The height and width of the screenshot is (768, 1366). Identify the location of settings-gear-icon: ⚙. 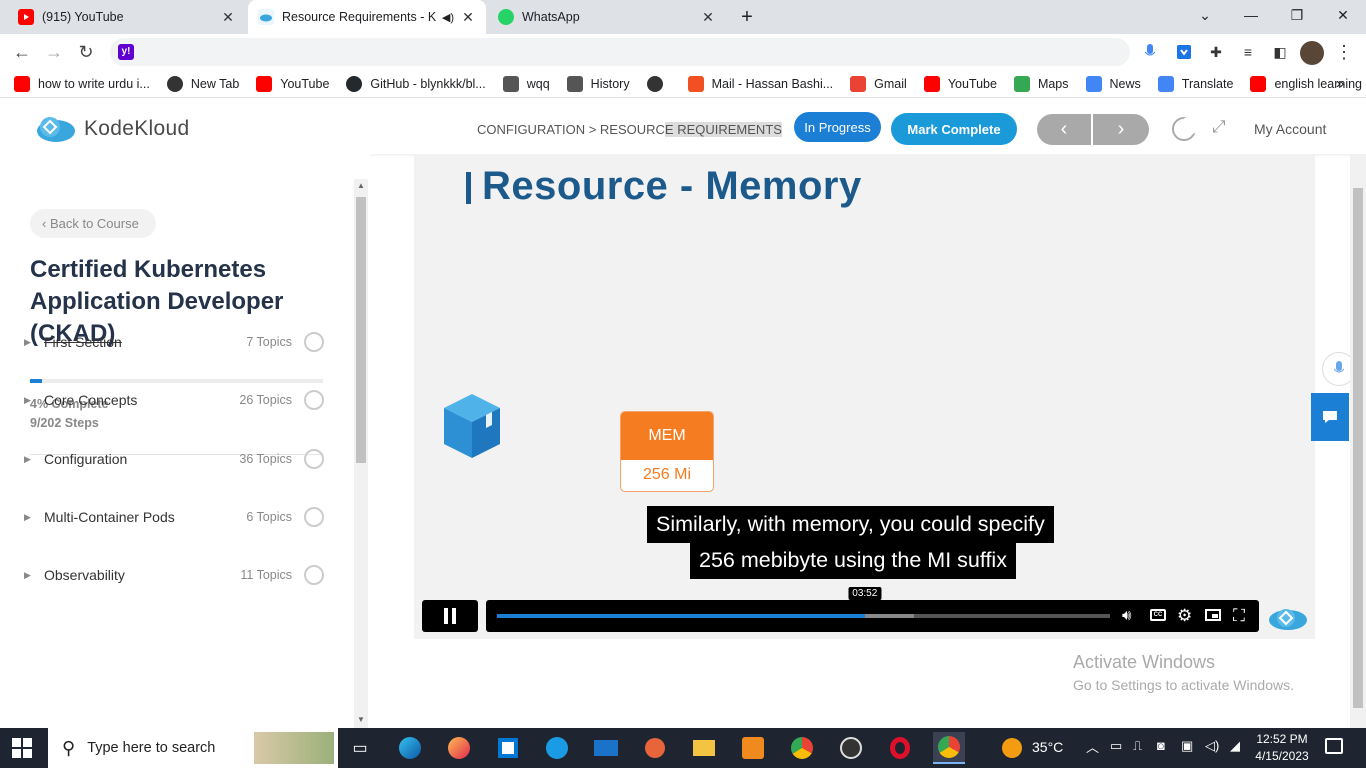
(1184, 616).